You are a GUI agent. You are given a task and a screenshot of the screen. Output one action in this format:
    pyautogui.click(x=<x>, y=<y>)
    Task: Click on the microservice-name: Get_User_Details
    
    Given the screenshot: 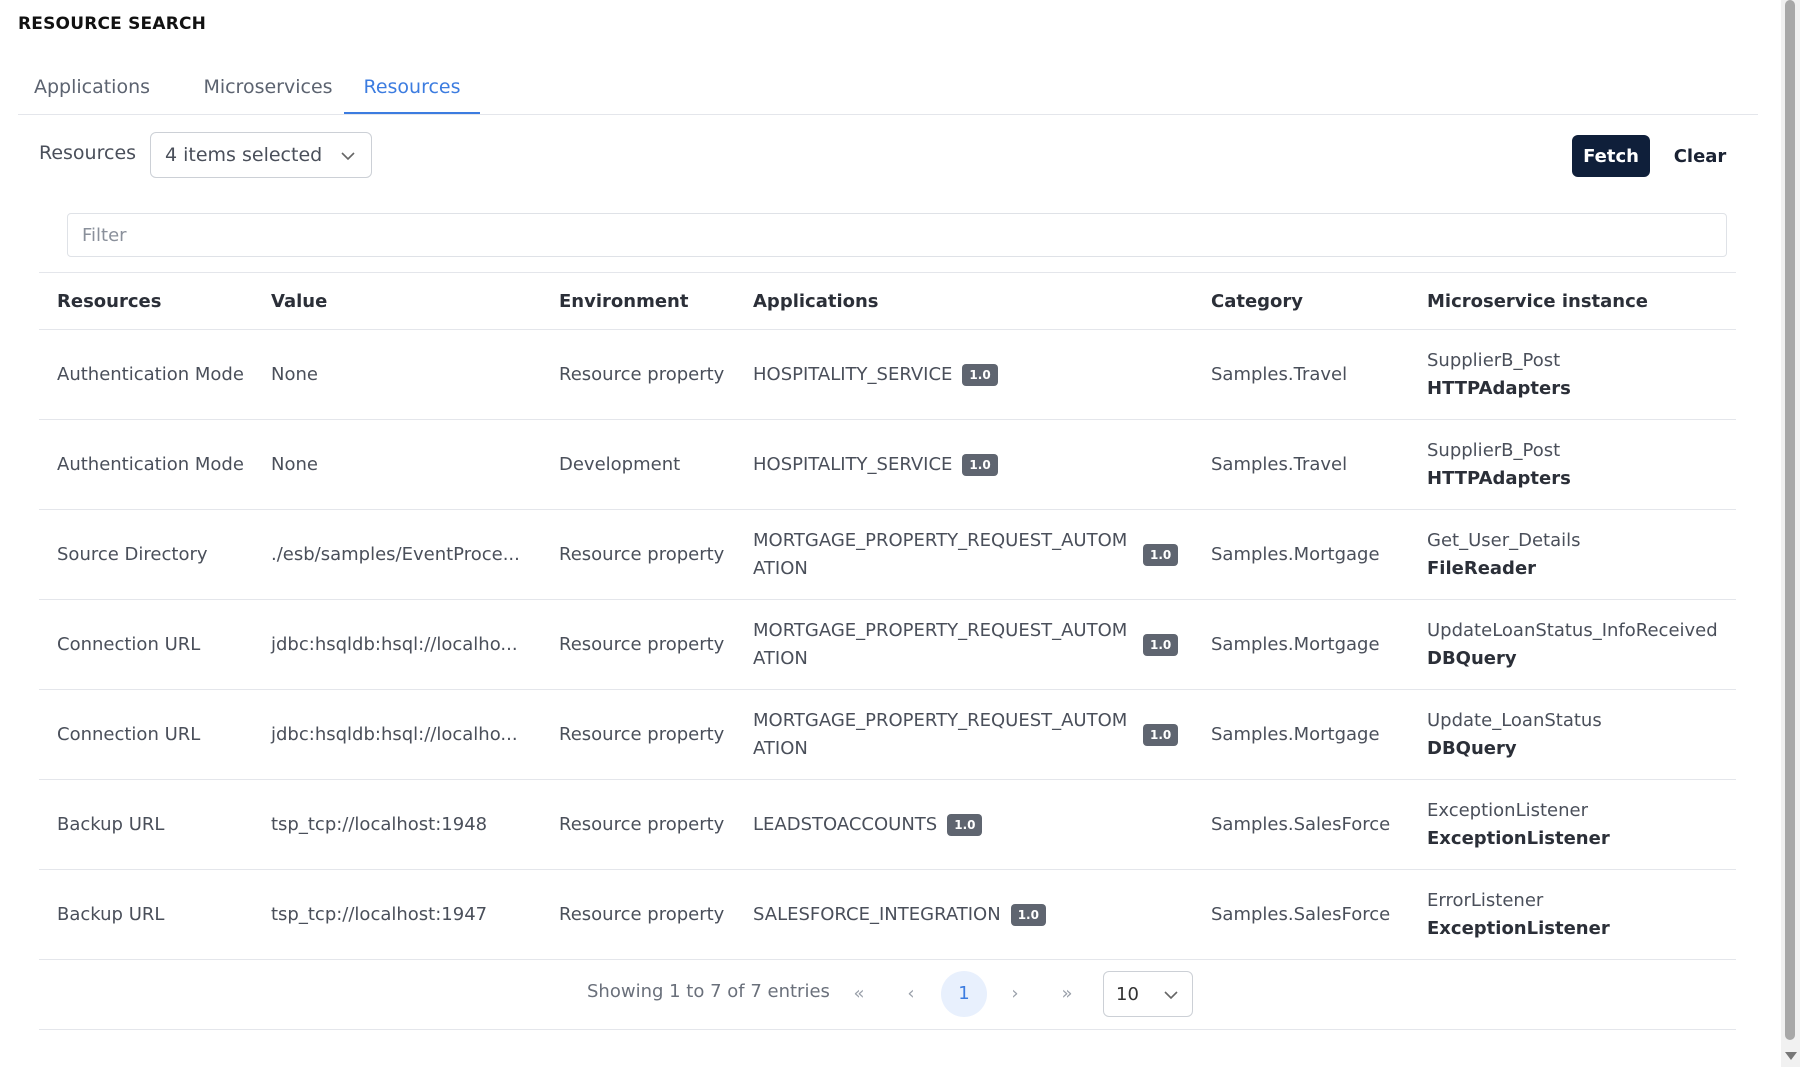 What is the action you would take?
    pyautogui.click(x=1504, y=540)
    